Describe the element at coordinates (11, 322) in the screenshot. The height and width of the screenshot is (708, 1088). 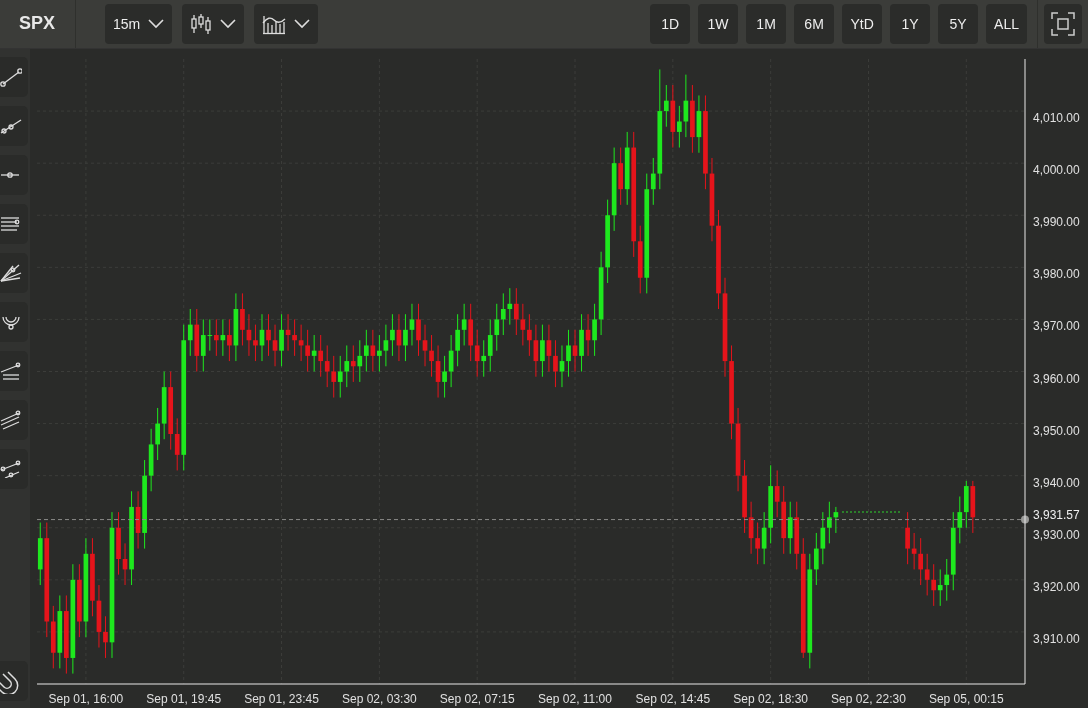
I see `arcs-icon` at that location.